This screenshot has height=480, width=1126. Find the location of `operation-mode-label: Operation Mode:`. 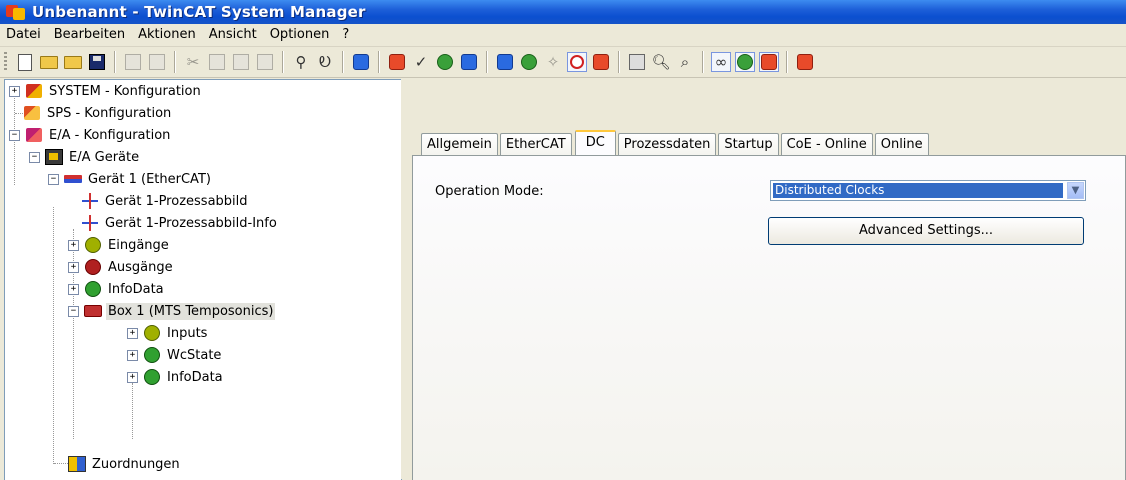

operation-mode-label: Operation Mode: is located at coordinates (489, 191).